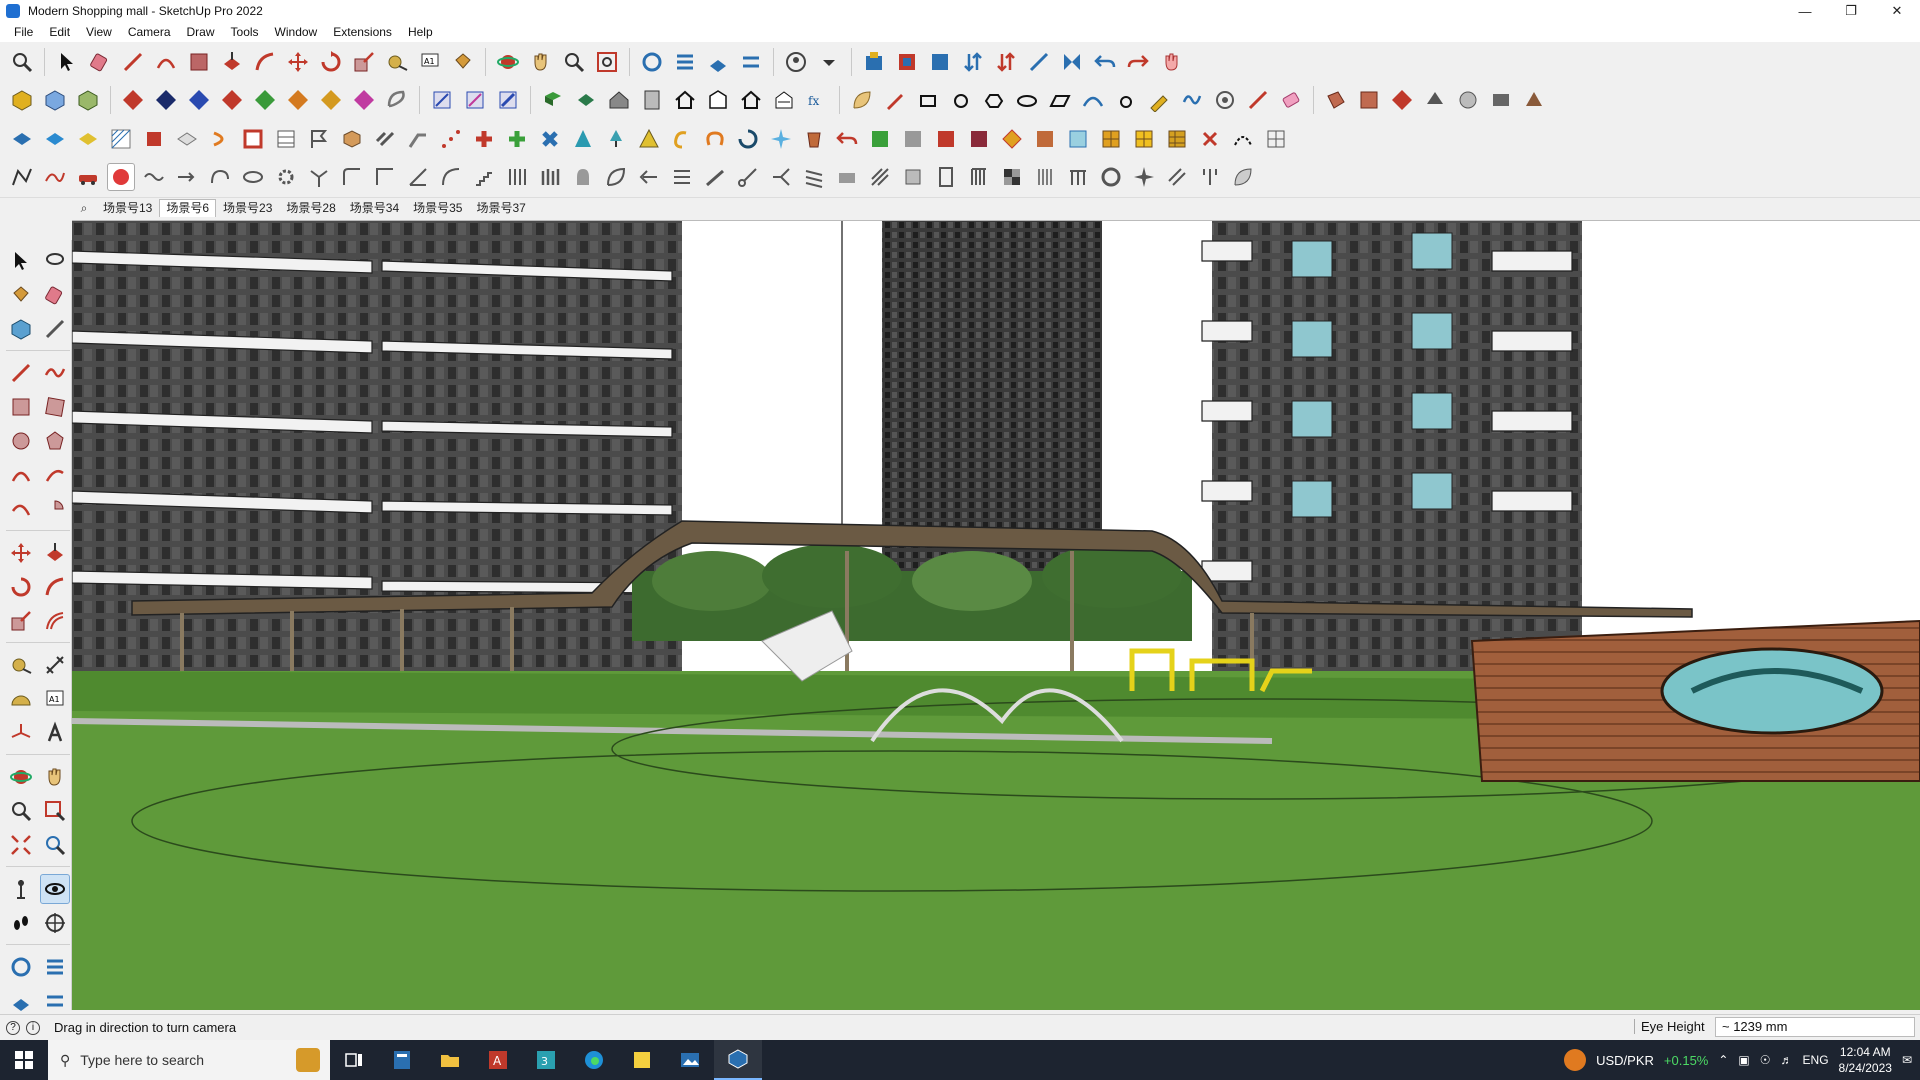  What do you see at coordinates (1723, 1060) in the screenshot?
I see `chevron-up-icon: ⌃` at bounding box center [1723, 1060].